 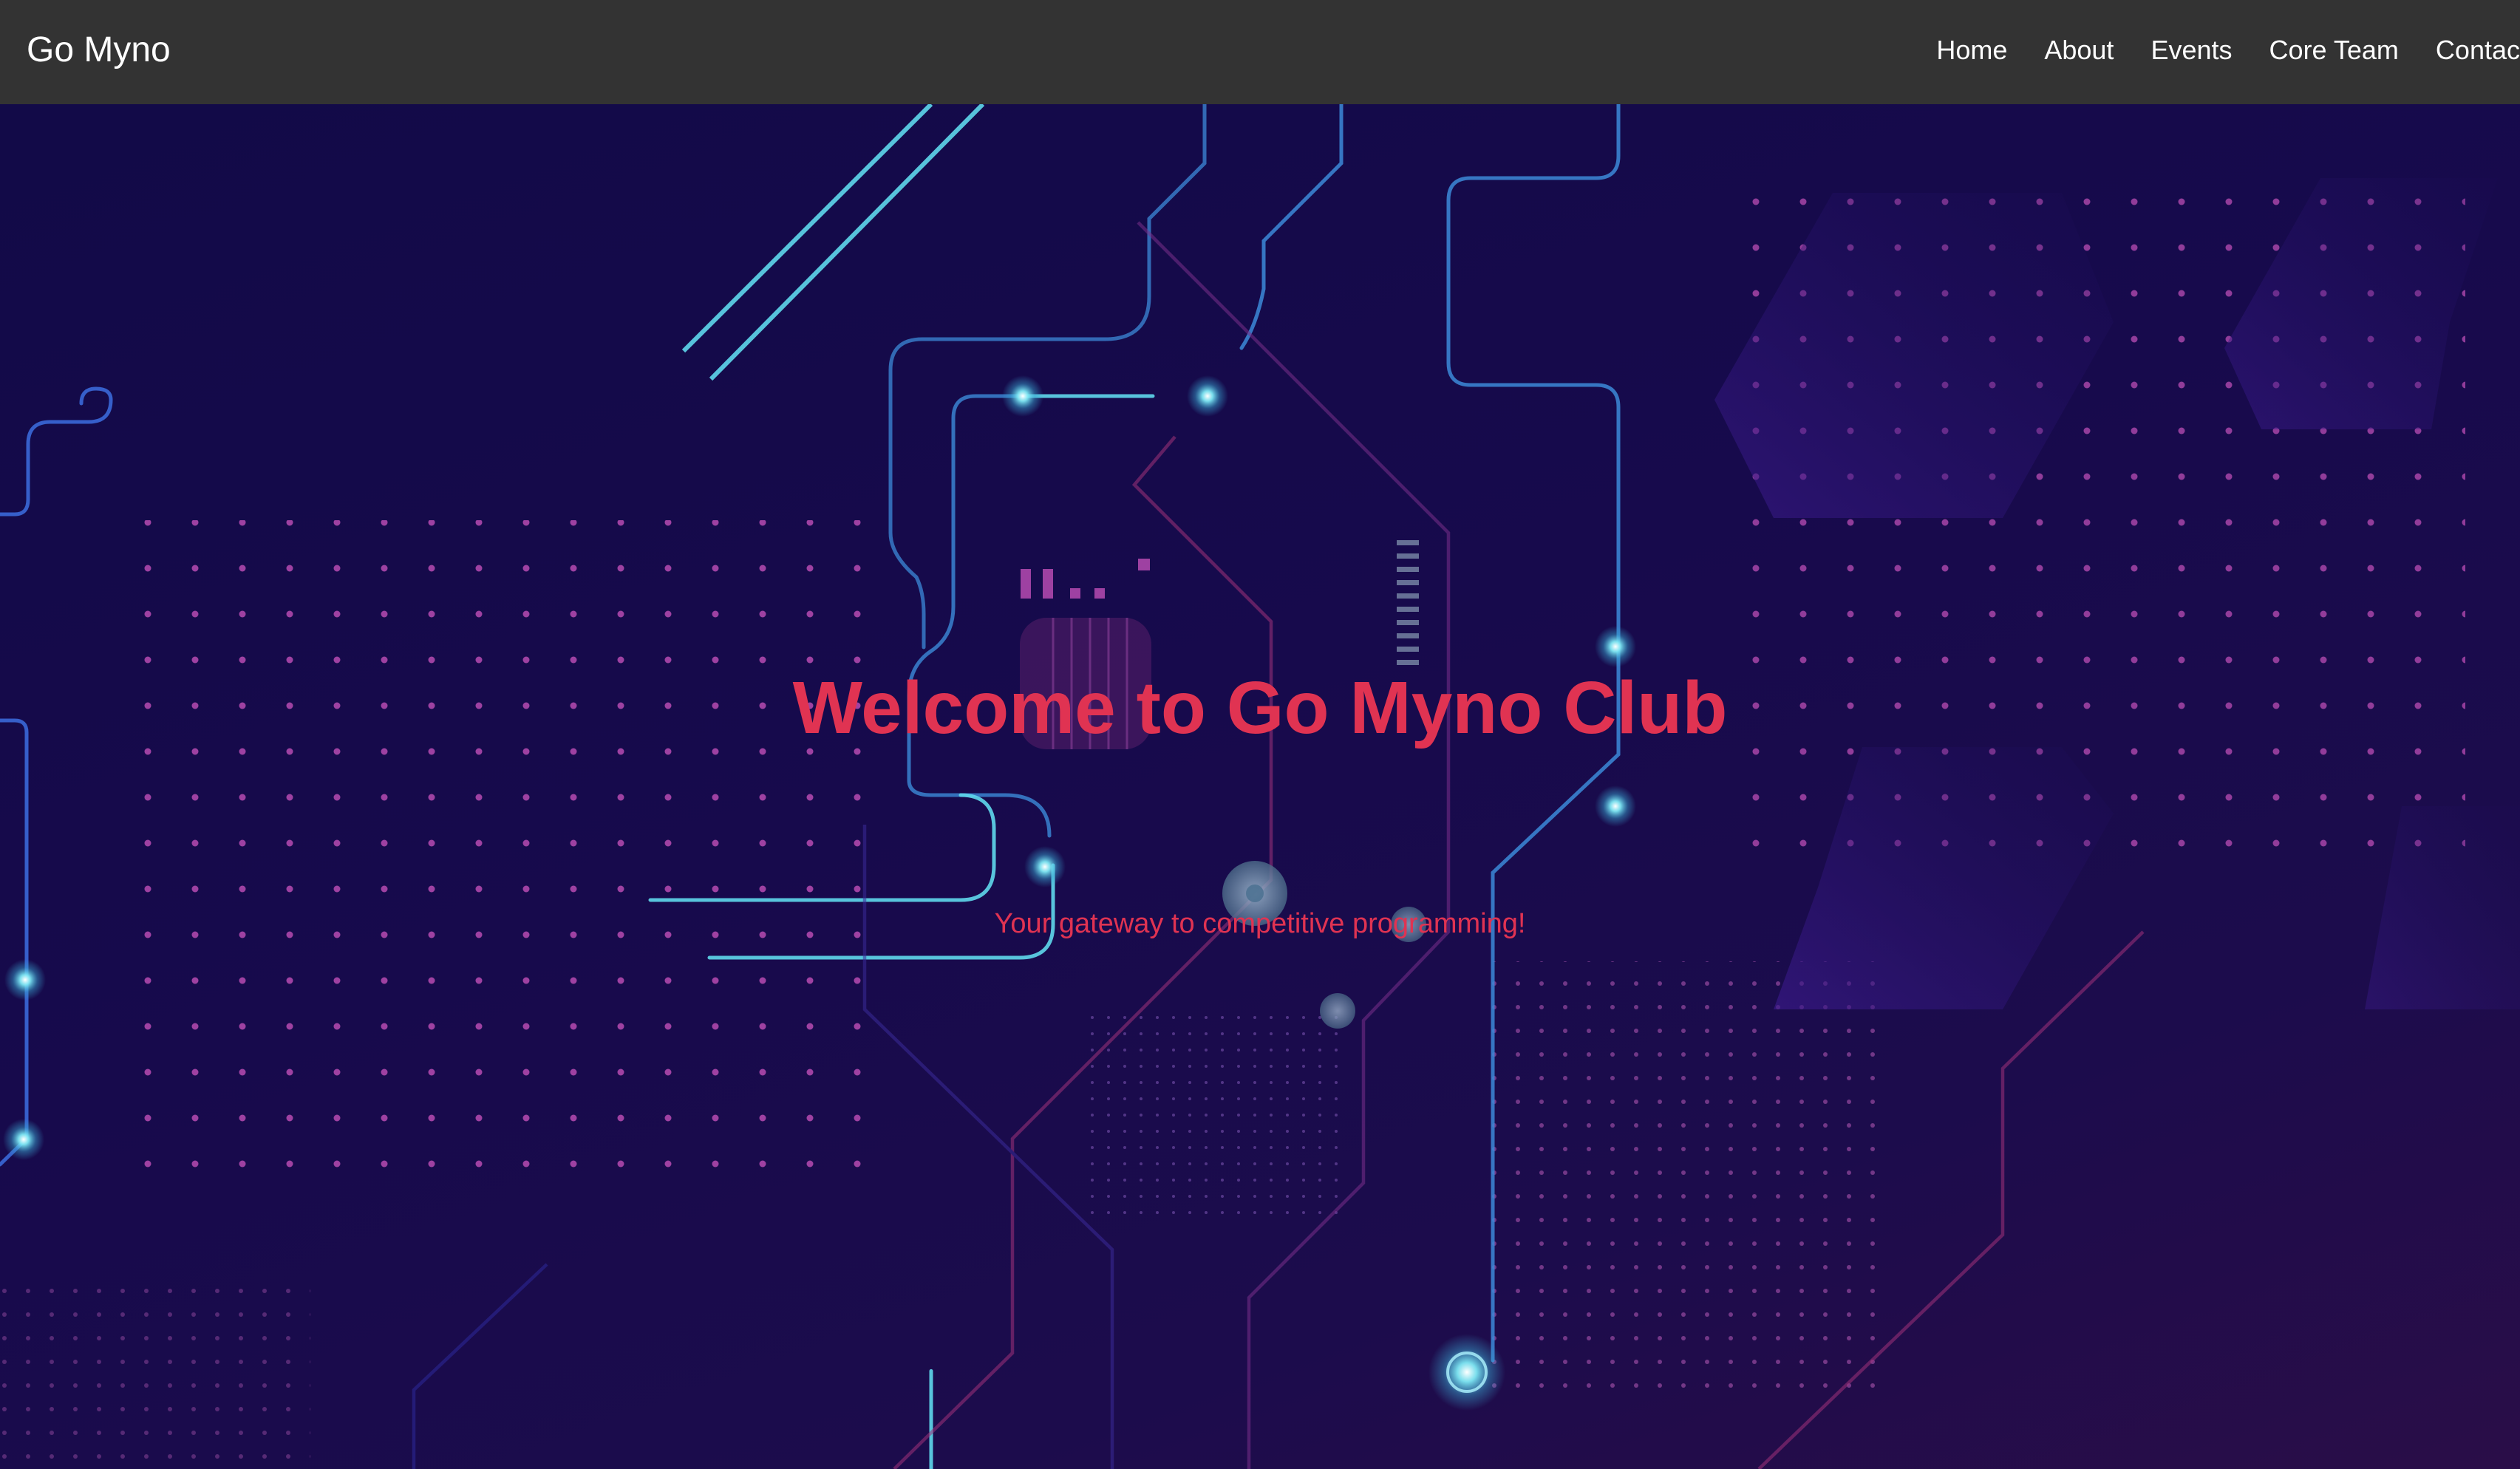 I want to click on dot-grid-left, so click(x=510, y=860).